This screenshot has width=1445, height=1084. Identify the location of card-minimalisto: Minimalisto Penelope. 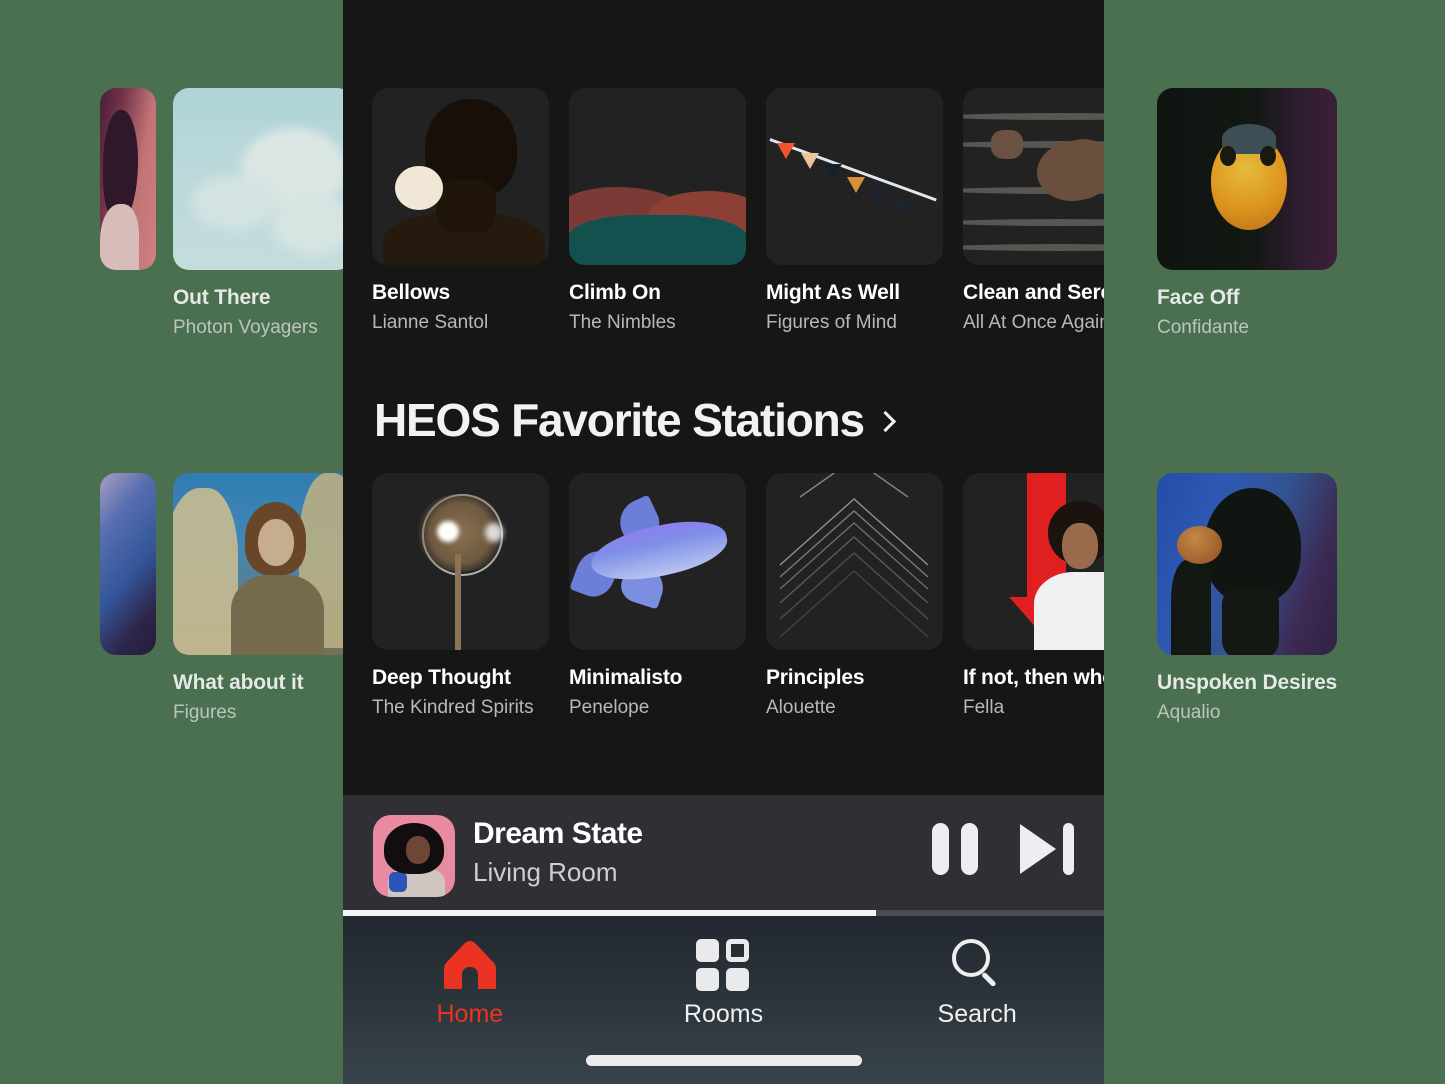
(657, 596).